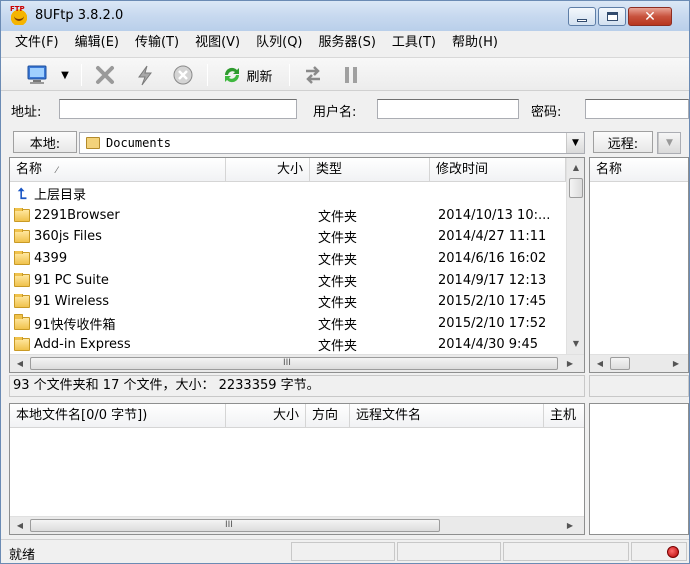 Image resolution: width=690 pixels, height=564 pixels. What do you see at coordinates (637, 109) in the screenshot?
I see `password-input` at bounding box center [637, 109].